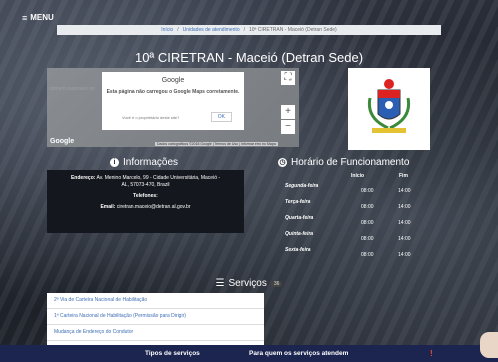 The width and height of the screenshot is (498, 362). I want to click on dialog-brand: Google, so click(173, 80).